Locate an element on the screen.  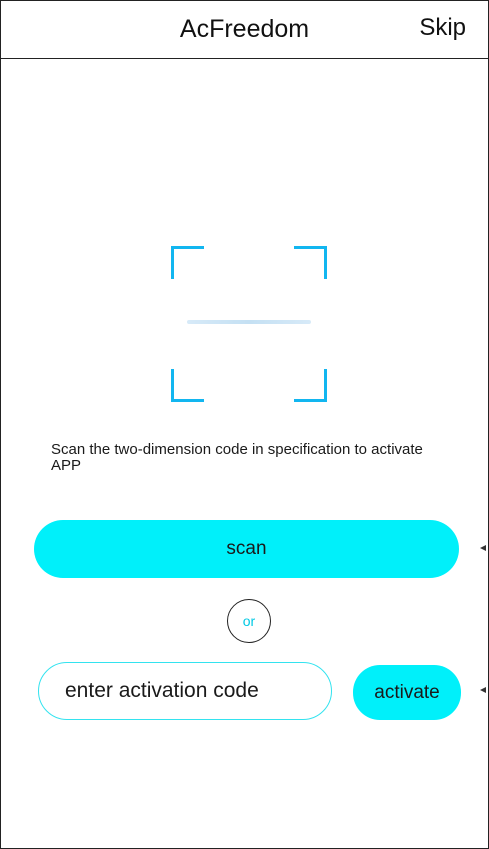
header-bar: AcFreedom Skip is located at coordinates (244, 30).